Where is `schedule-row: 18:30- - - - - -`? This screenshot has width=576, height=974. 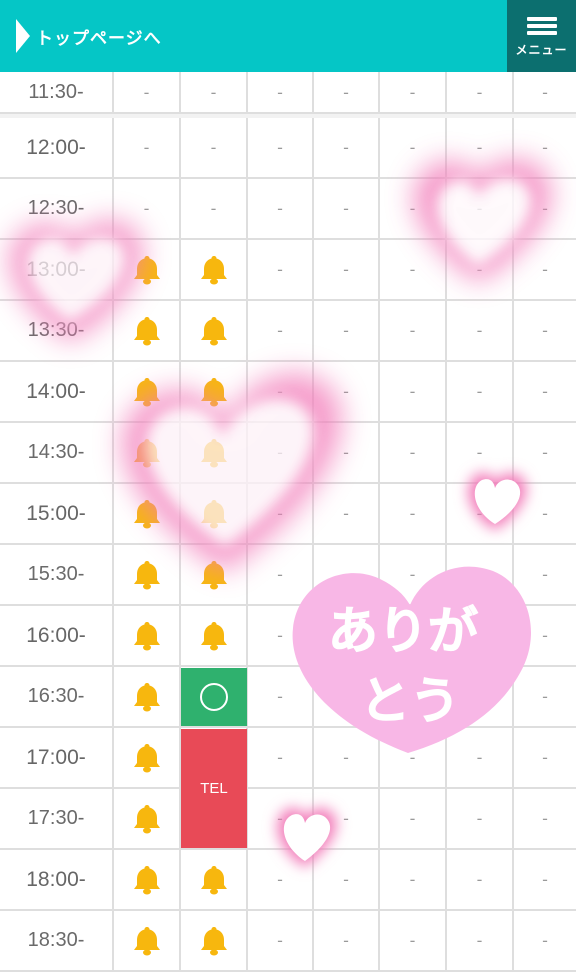
schedule-row: 18:30- - - - - - is located at coordinates (288, 941).